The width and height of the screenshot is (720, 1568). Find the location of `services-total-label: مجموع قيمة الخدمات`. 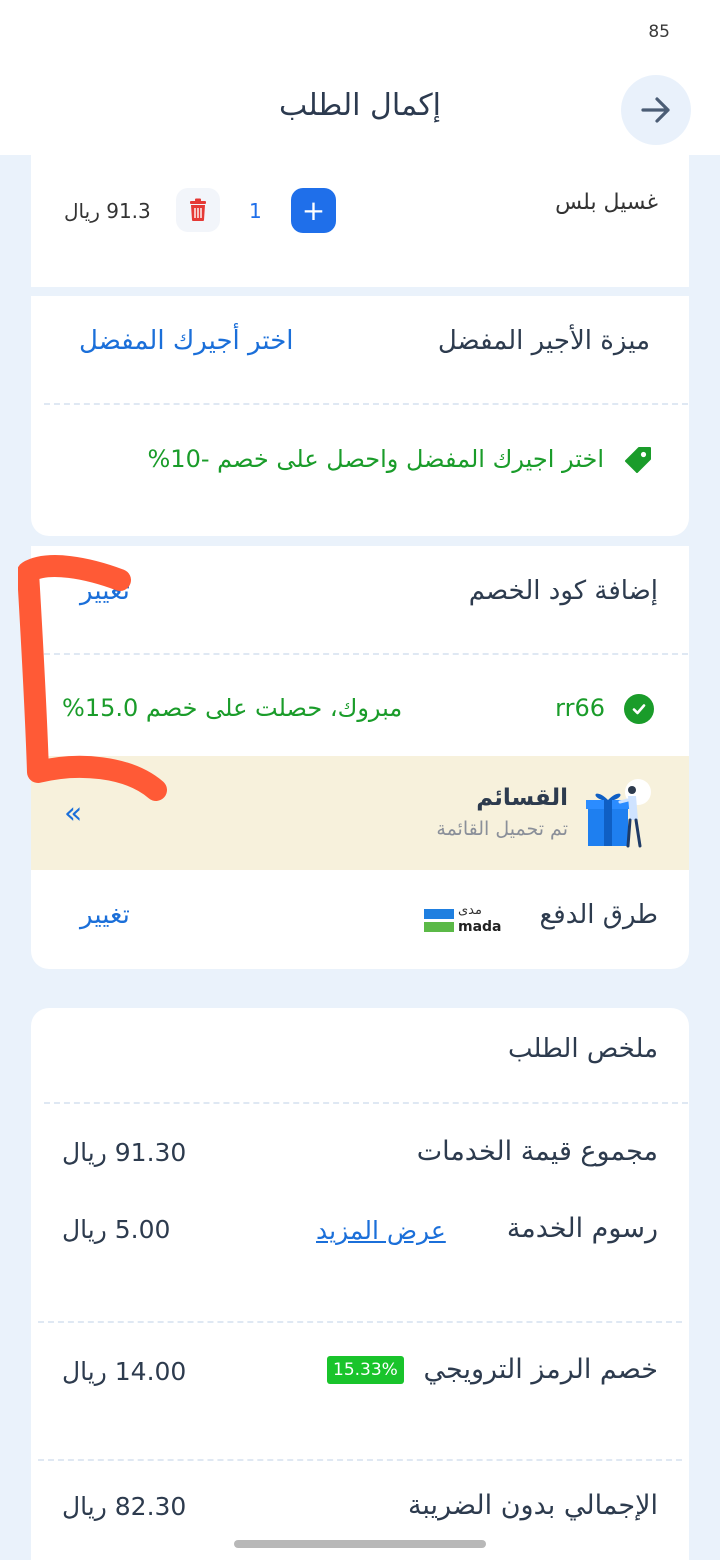

services-total-label: مجموع قيمة الخدمات is located at coordinates (537, 1151).